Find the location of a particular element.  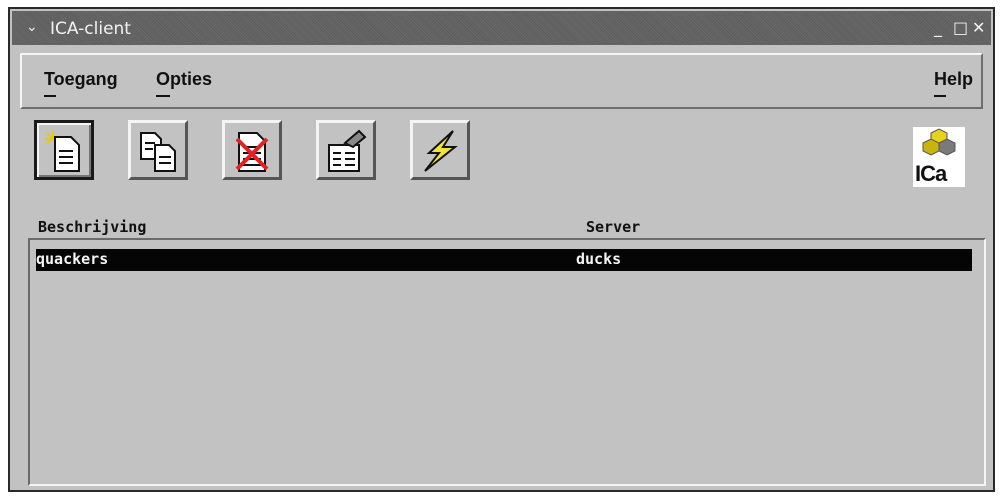

ica-logo: ICa is located at coordinates (939, 157).